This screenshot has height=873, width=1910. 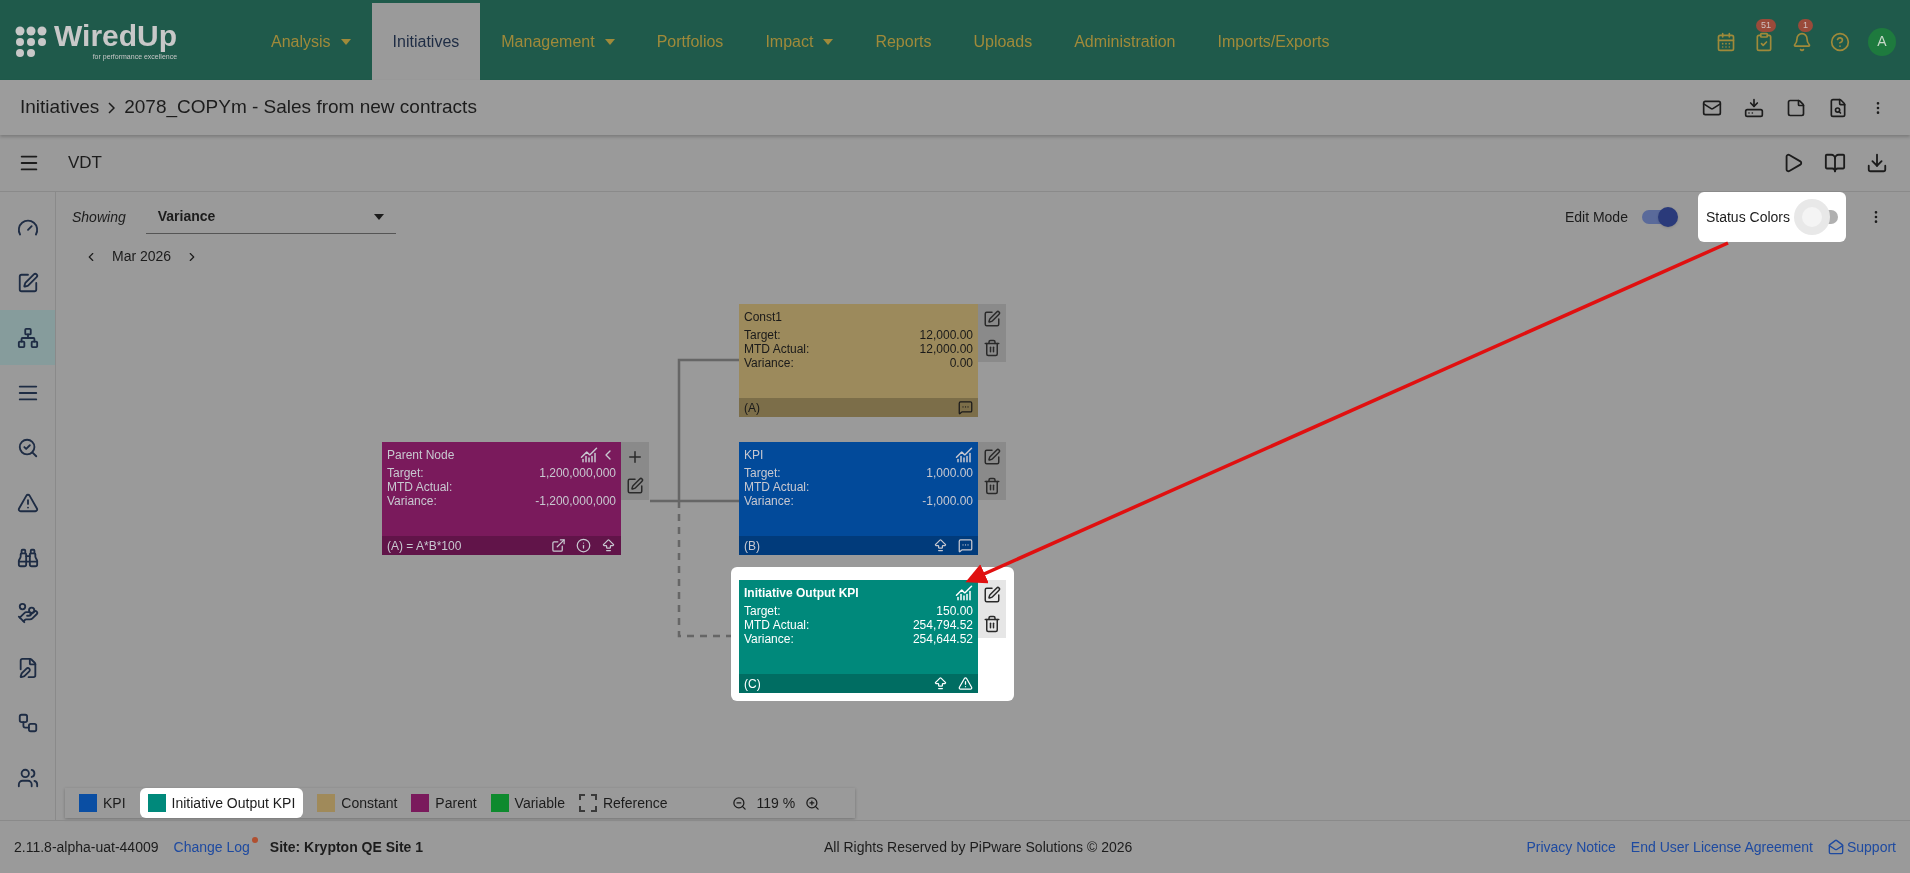 I want to click on delete-icon, so click(x=992, y=623).